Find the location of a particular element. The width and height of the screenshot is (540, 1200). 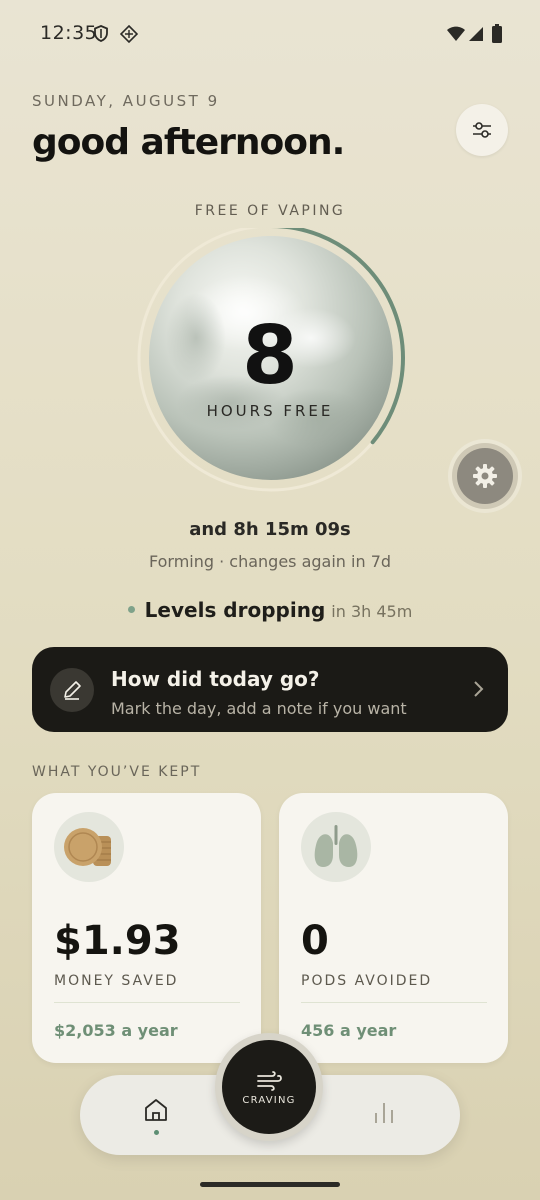

gear-icon is located at coordinates (485, 476).